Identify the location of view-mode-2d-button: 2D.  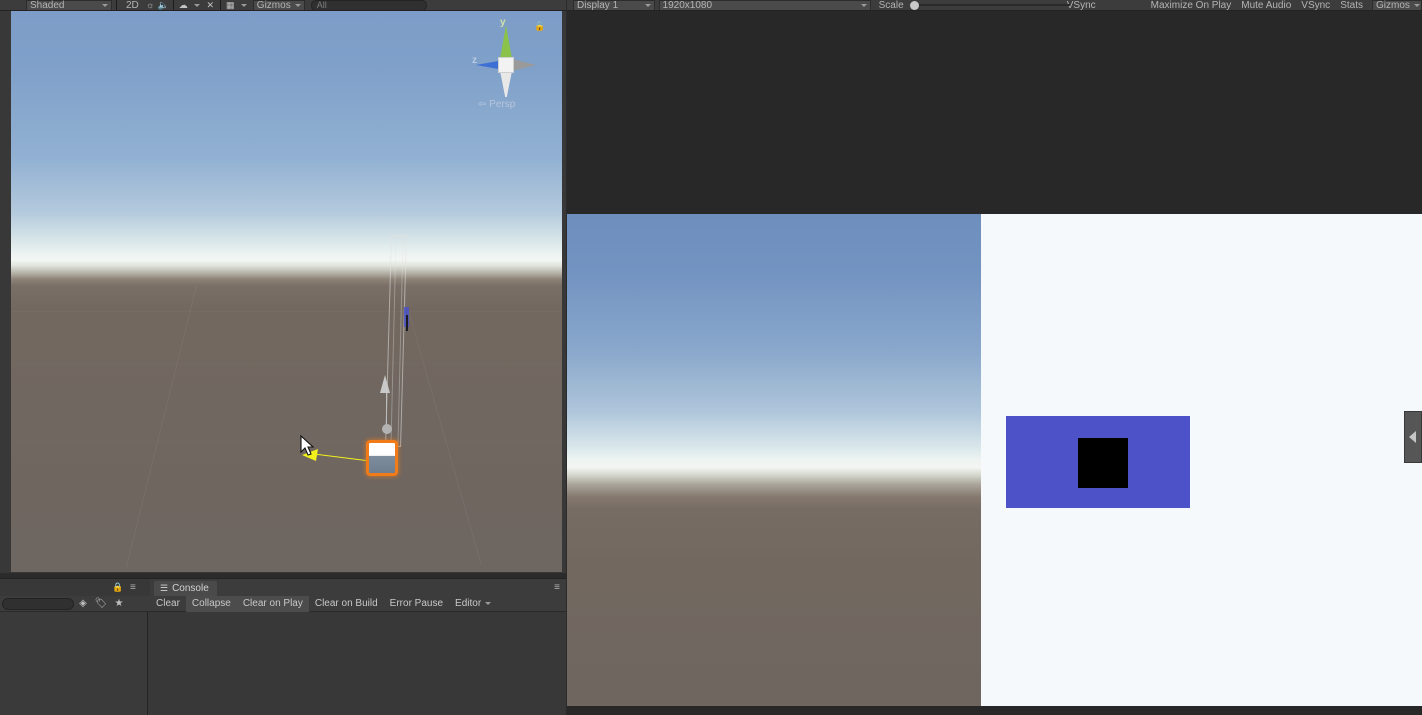
(132, 5).